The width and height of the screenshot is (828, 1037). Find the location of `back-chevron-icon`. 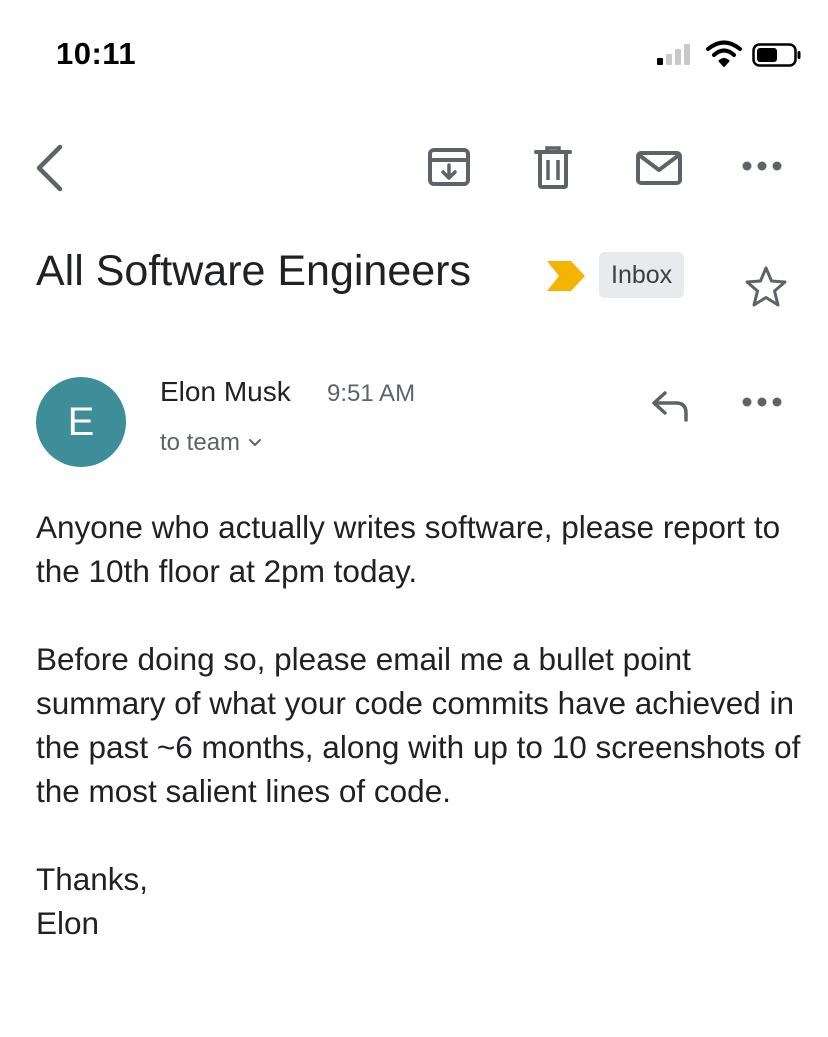

back-chevron-icon is located at coordinates (50, 168).